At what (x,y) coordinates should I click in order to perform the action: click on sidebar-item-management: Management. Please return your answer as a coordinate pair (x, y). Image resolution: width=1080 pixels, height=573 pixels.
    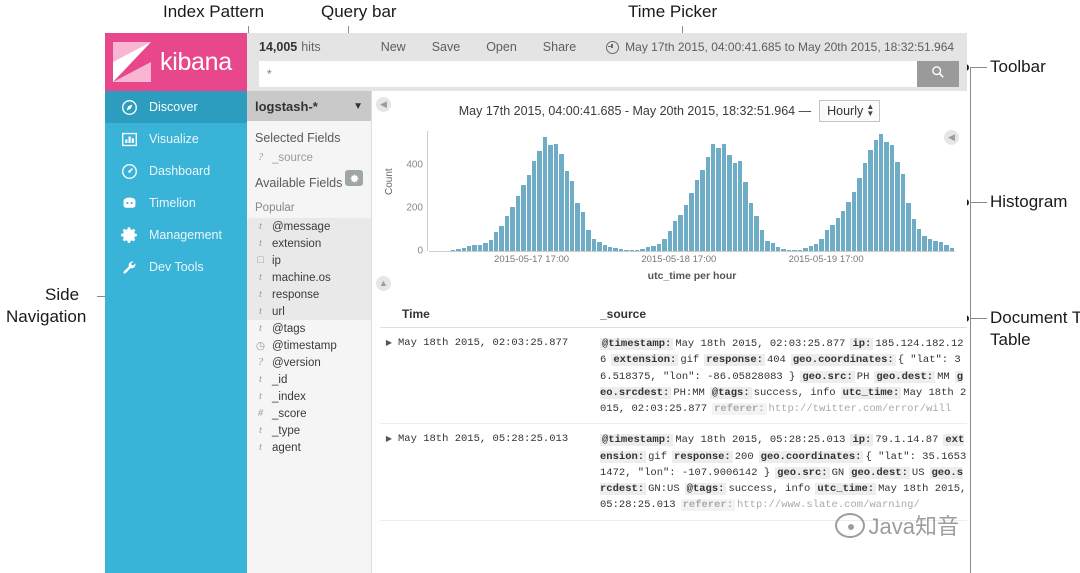
    Looking at the image, I should click on (176, 235).